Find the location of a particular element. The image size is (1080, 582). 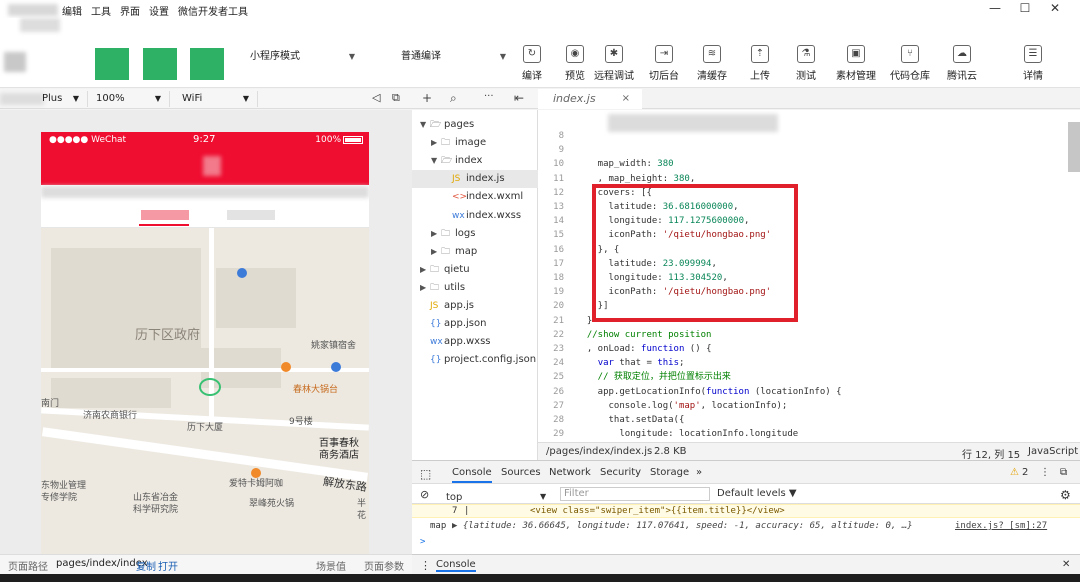

minimize-button: — is located at coordinates (995, 9).